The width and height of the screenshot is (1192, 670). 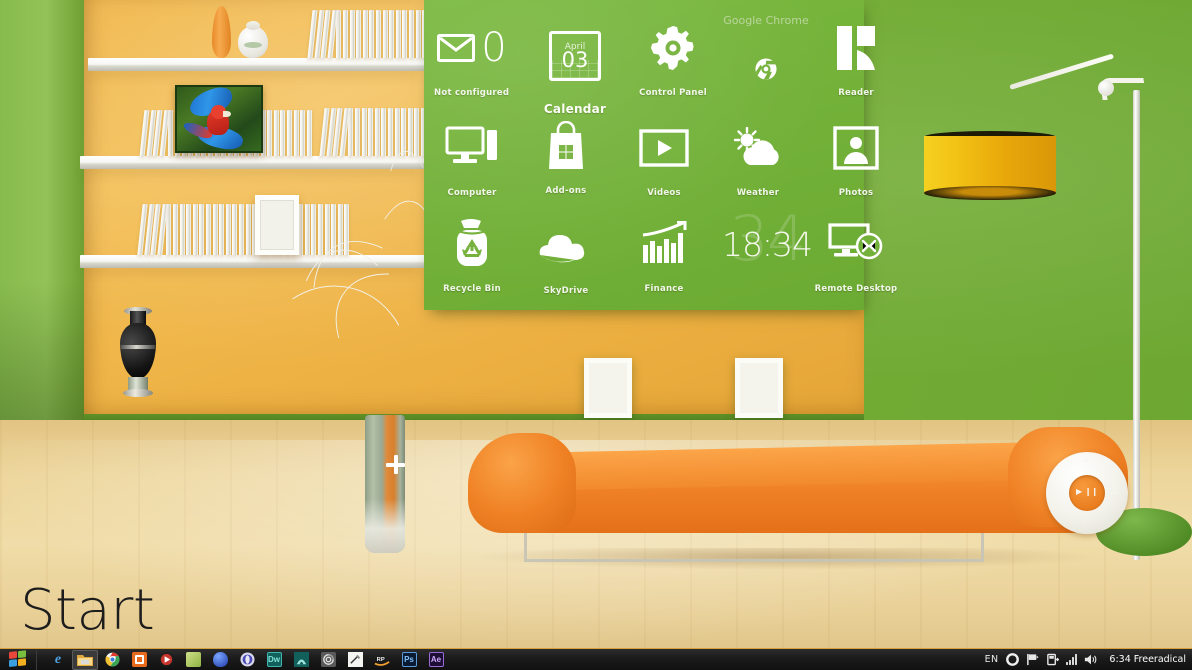 I want to click on next-track-icon: ⏭, so click(x=1113, y=493).